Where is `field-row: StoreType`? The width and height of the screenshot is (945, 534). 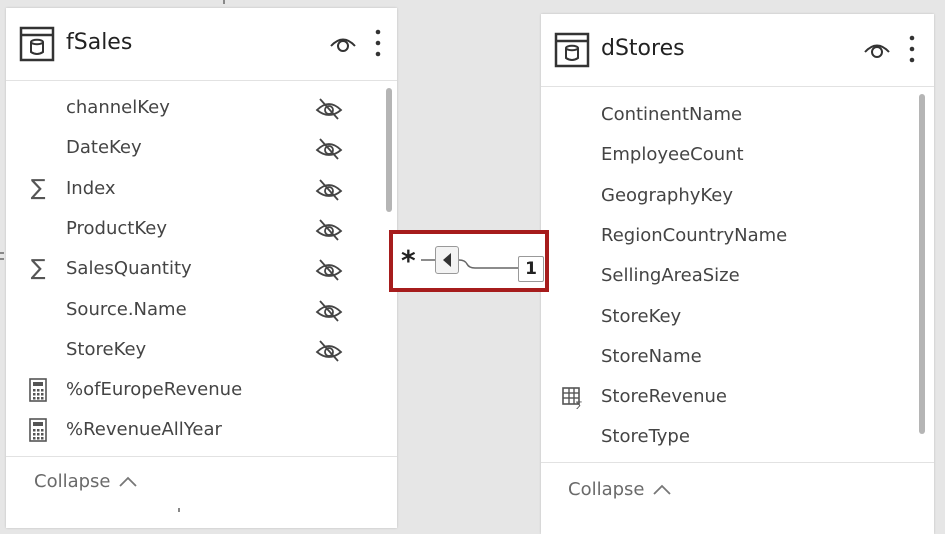 field-row: StoreType is located at coordinates (701, 437).